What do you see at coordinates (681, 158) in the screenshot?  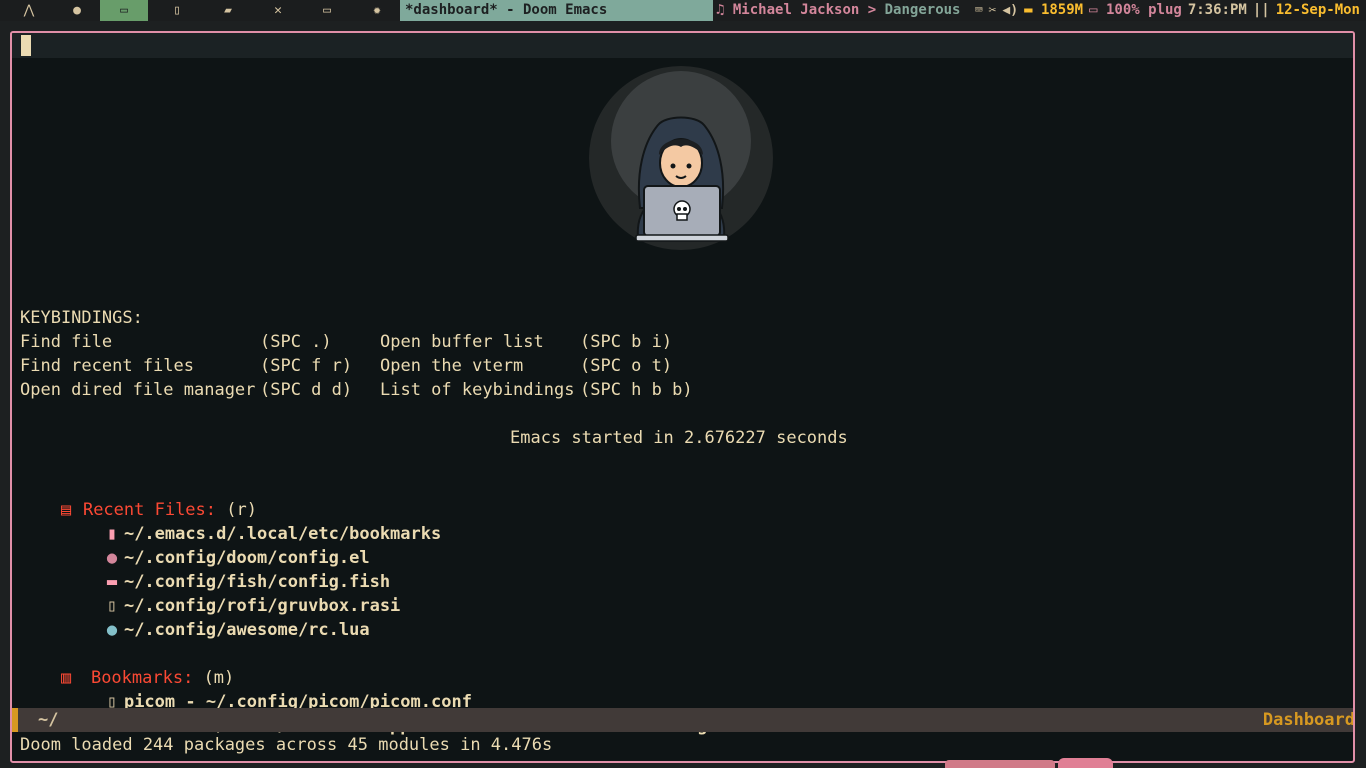 I see `dashboard-banner-image` at bounding box center [681, 158].